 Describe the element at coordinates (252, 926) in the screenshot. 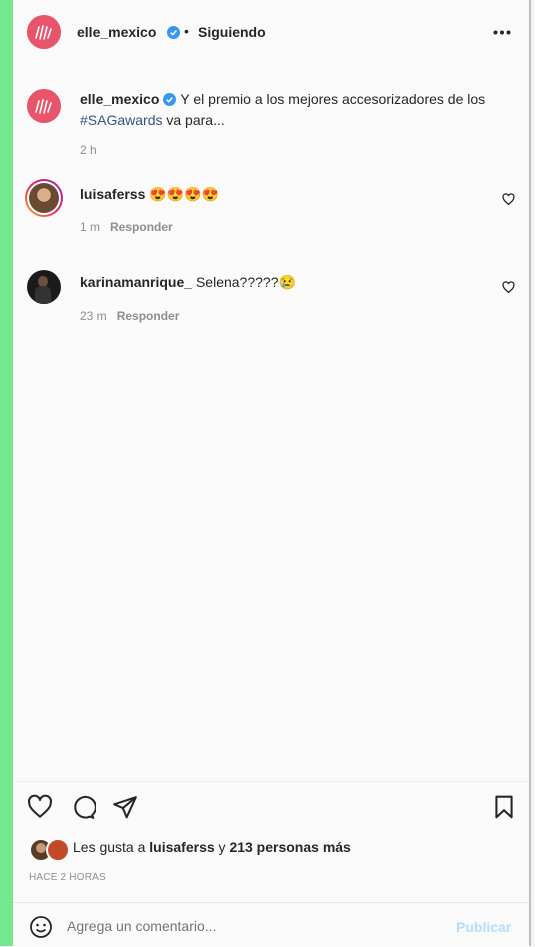

I see `comment-input` at that location.